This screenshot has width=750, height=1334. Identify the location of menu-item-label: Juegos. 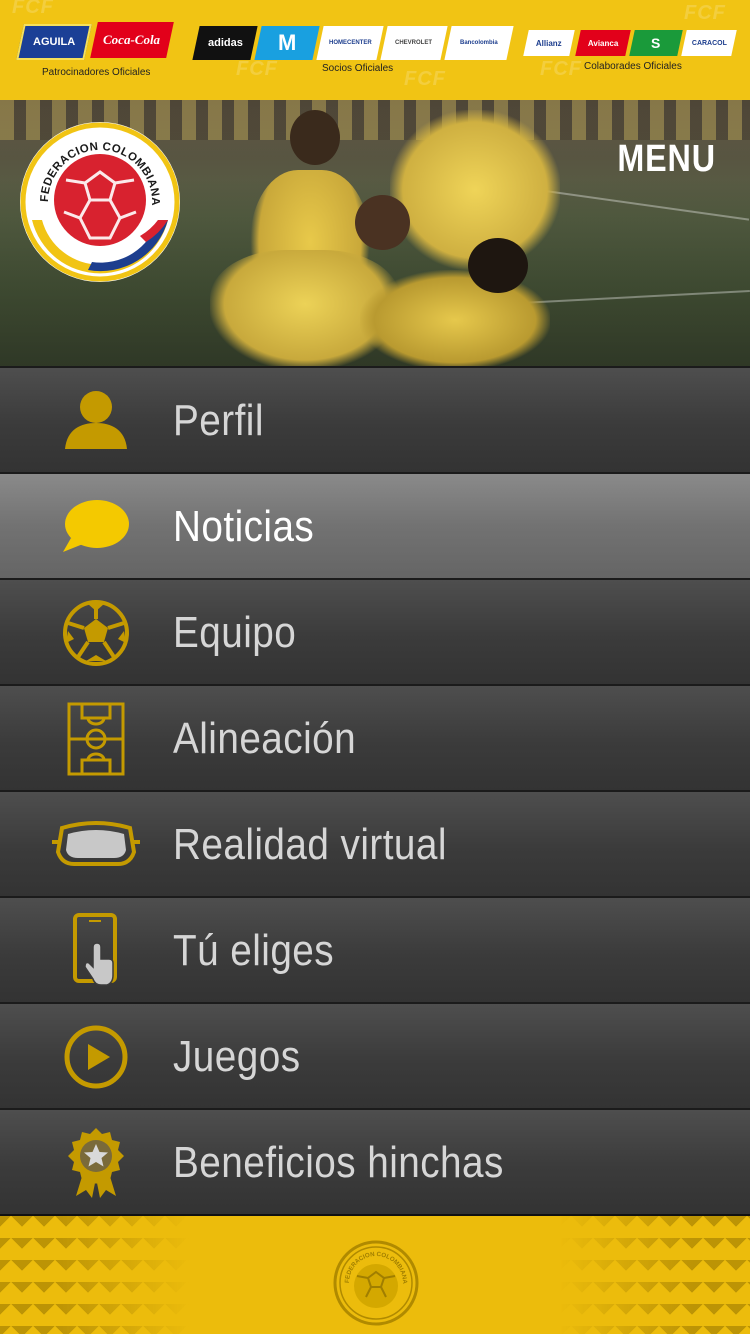
(237, 1056).